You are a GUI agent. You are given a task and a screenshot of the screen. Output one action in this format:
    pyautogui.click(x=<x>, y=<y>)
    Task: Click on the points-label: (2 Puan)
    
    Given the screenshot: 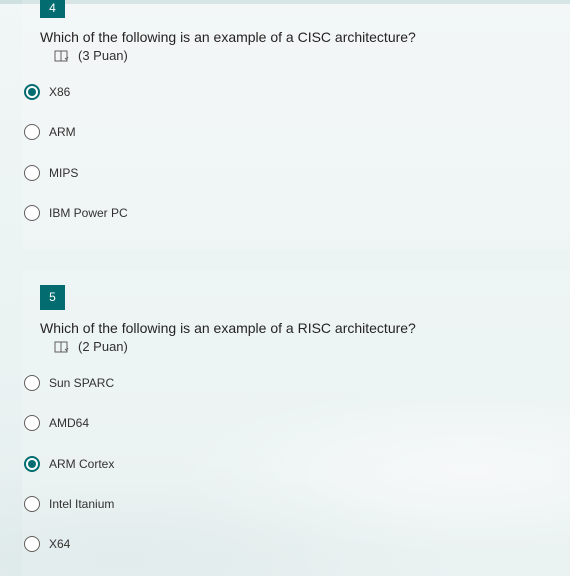 What is the action you would take?
    pyautogui.click(x=103, y=346)
    